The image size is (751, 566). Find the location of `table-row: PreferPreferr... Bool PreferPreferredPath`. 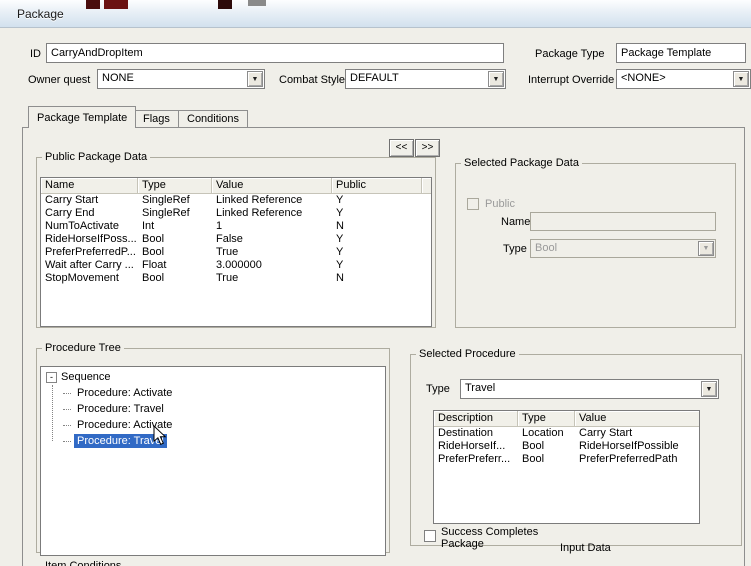

table-row: PreferPreferr... Bool PreferPreferredPath is located at coordinates (566, 459).